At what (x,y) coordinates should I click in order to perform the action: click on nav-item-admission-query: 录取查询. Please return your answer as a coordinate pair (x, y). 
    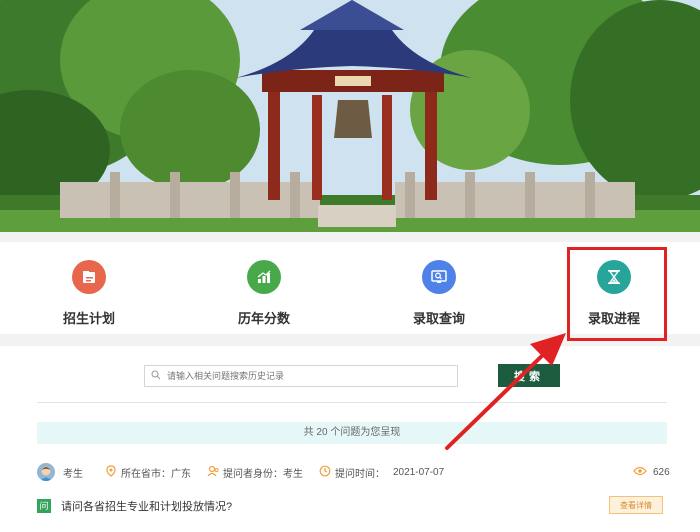
    Looking at the image, I should click on (439, 295).